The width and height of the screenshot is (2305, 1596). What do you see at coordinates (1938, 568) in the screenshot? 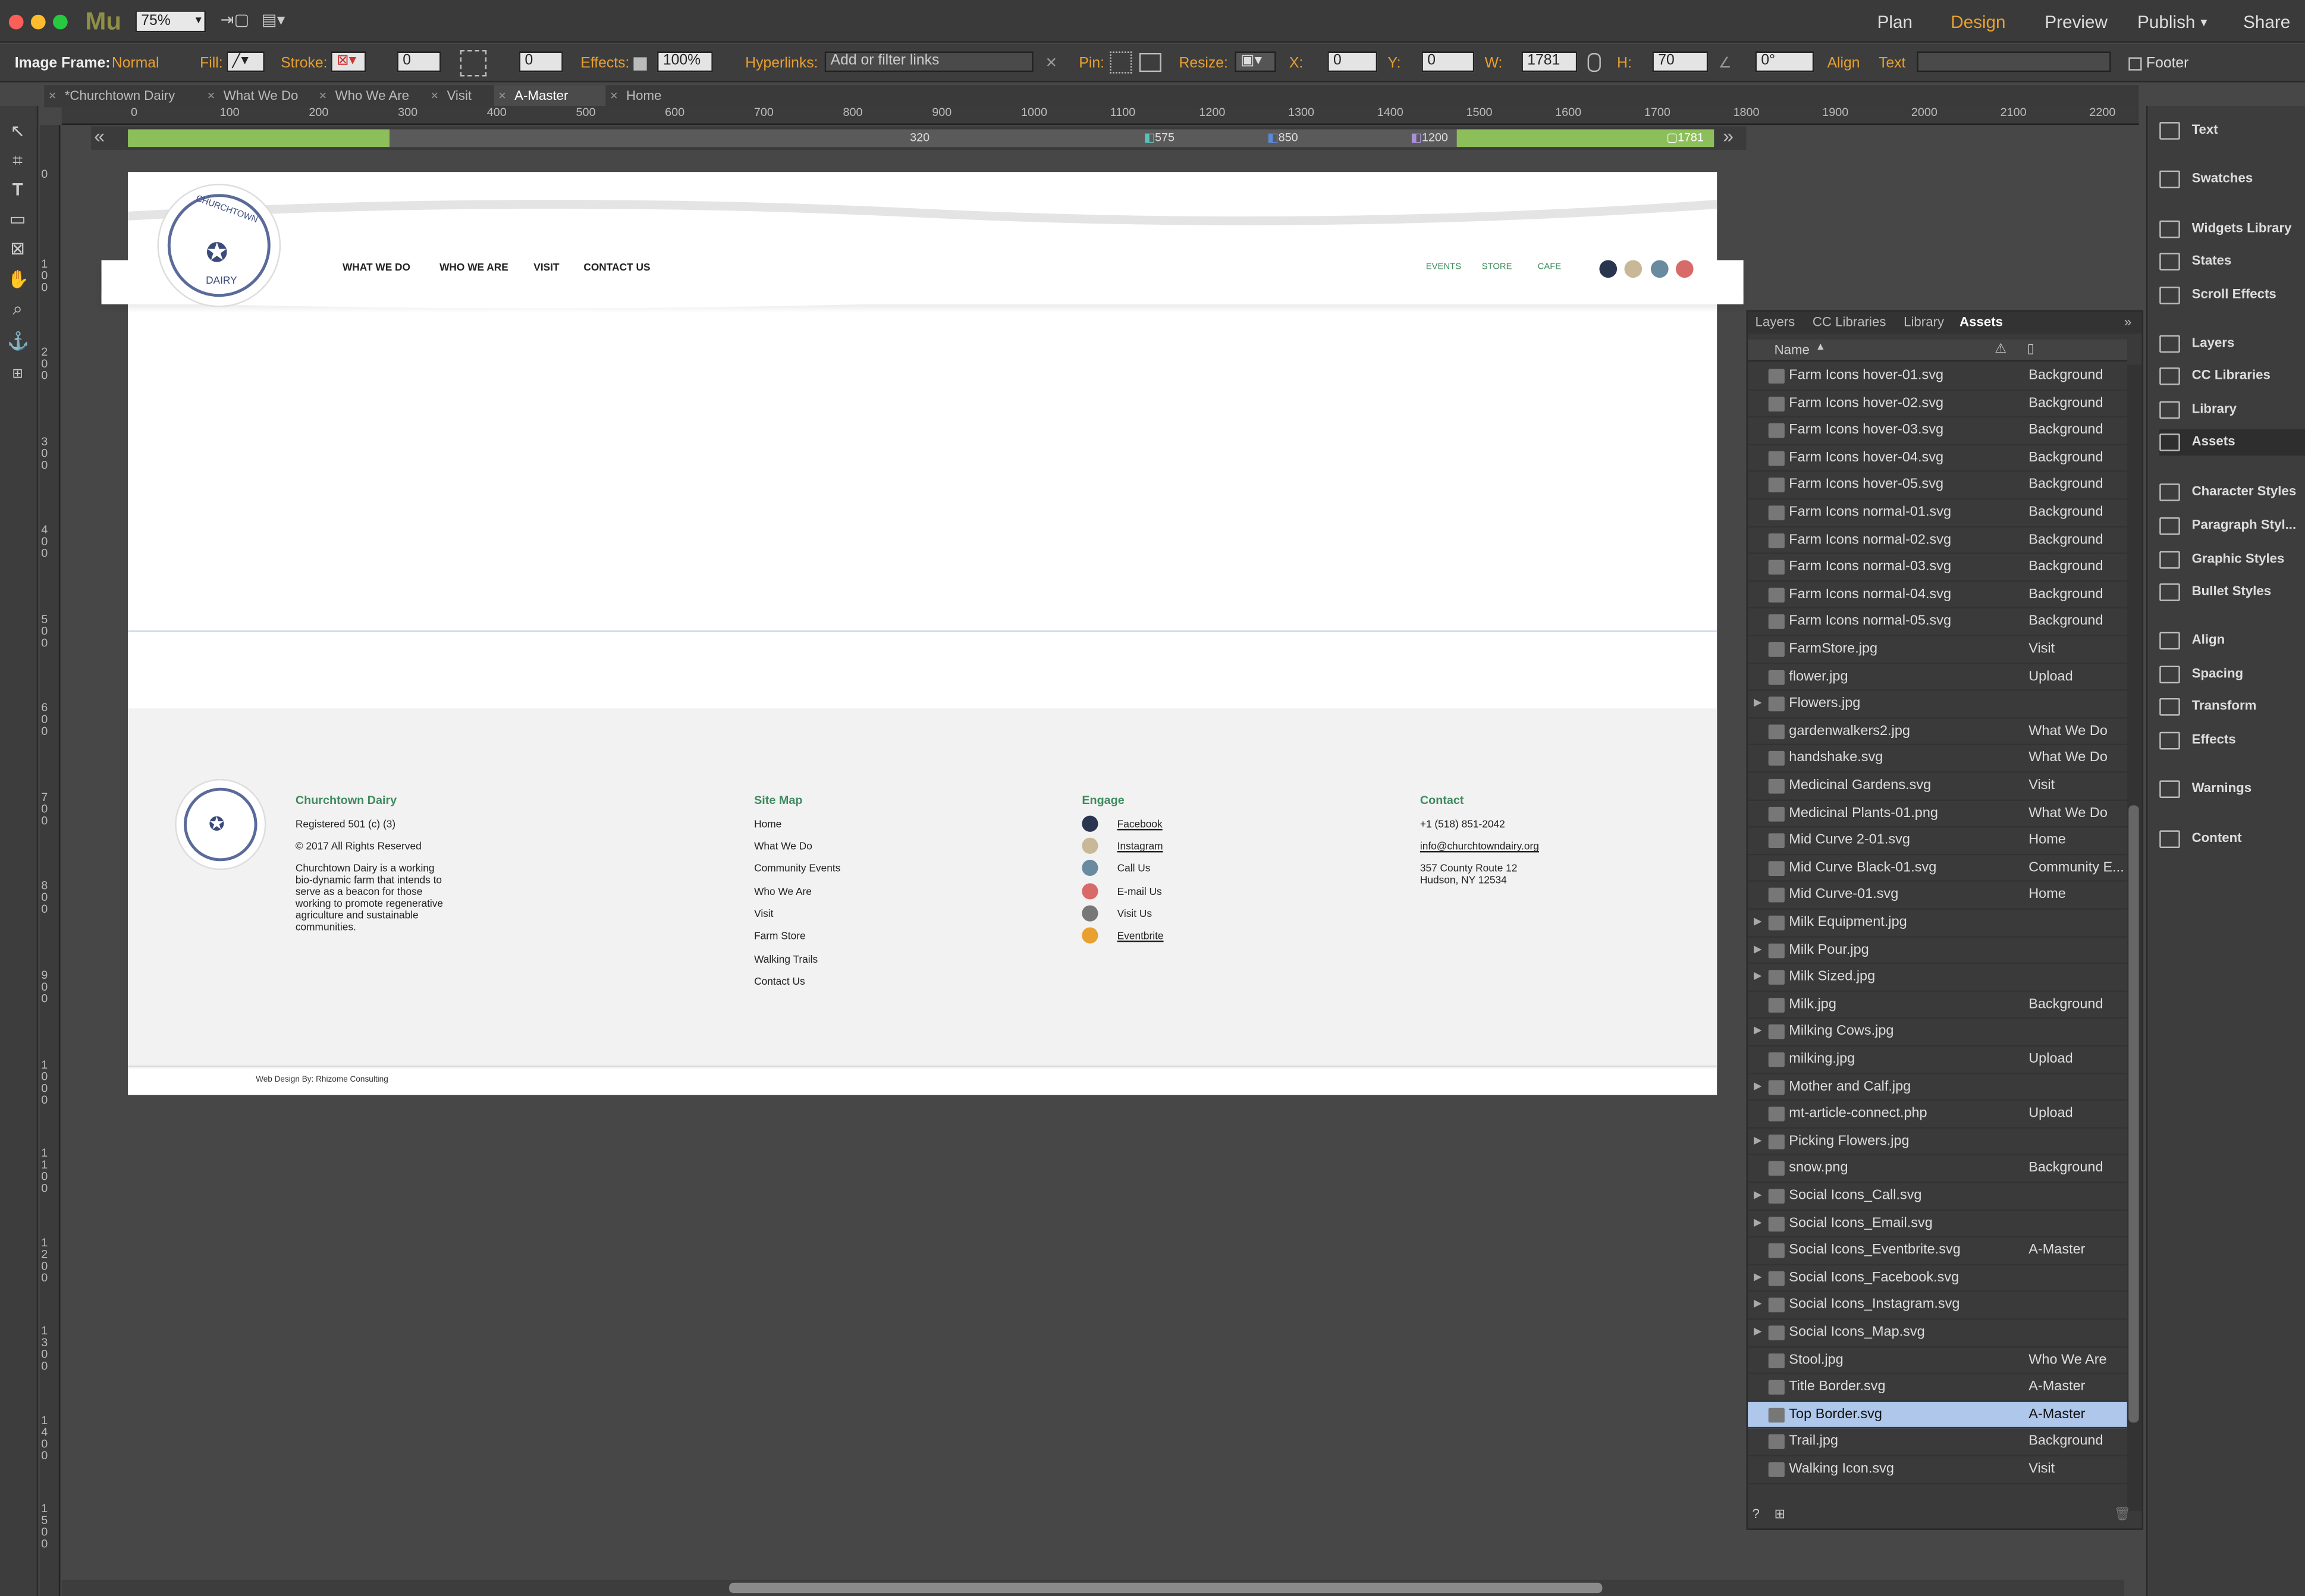
I see `asset-row: Farm Icons normal-03.svg Background` at bounding box center [1938, 568].